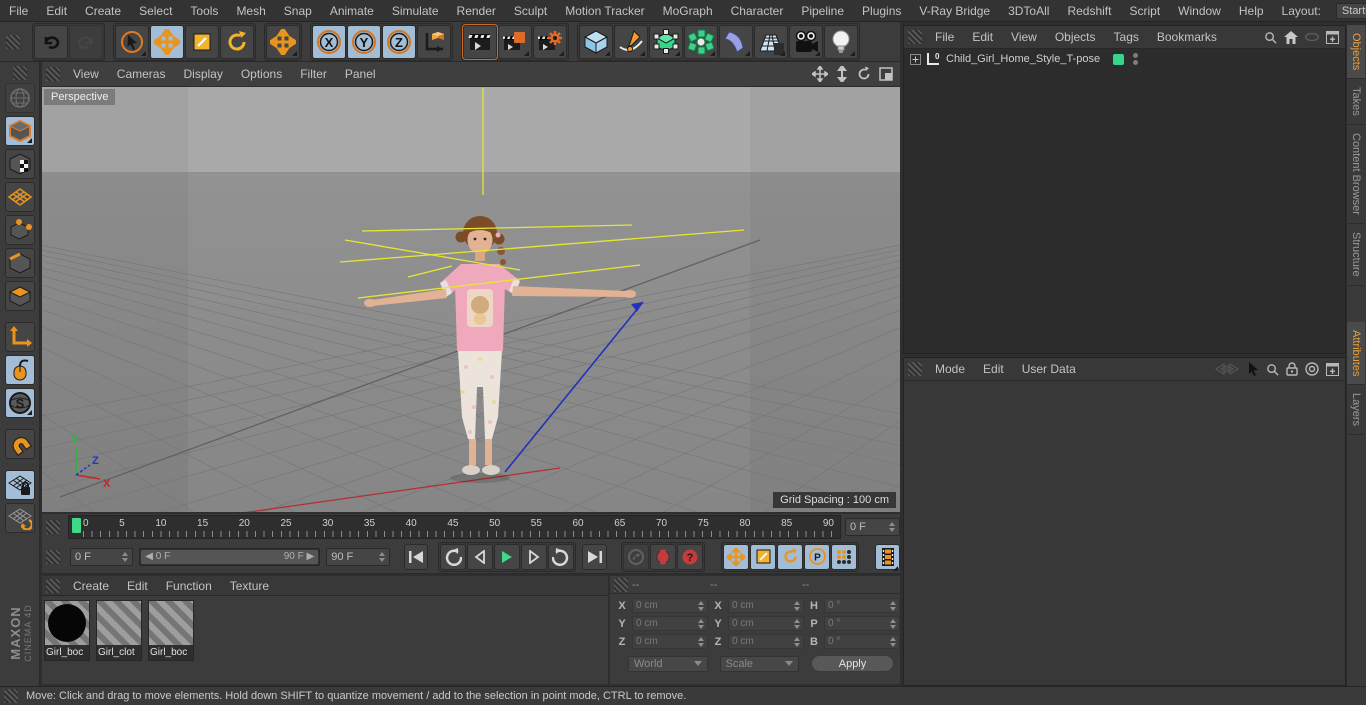 This screenshot has height=705, width=1366. I want to click on menubar-item: Window, so click(1199, 11).